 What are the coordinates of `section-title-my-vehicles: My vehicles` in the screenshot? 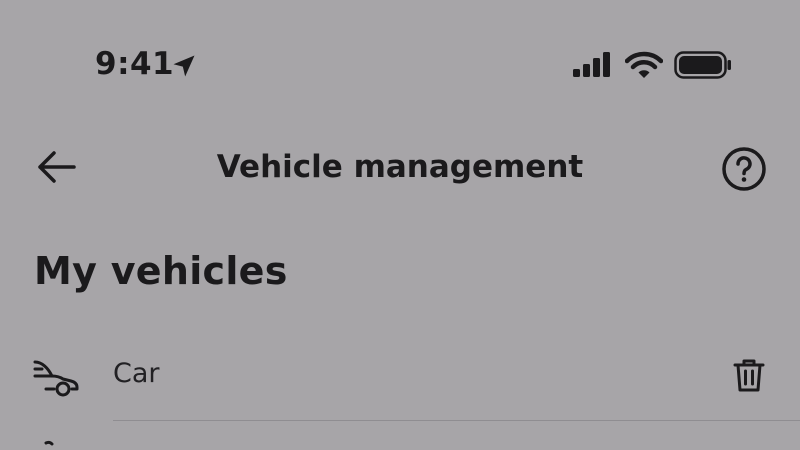 It's located at (161, 271).